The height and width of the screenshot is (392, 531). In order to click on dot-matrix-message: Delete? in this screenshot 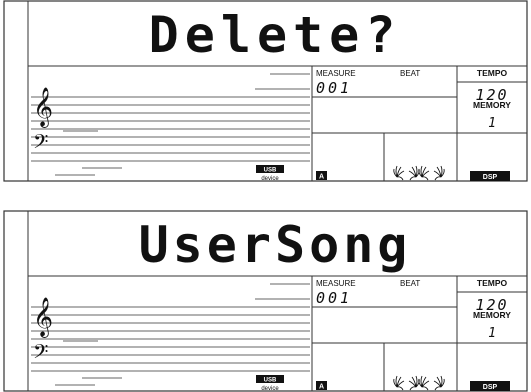, I will do `click(275, 35)`.